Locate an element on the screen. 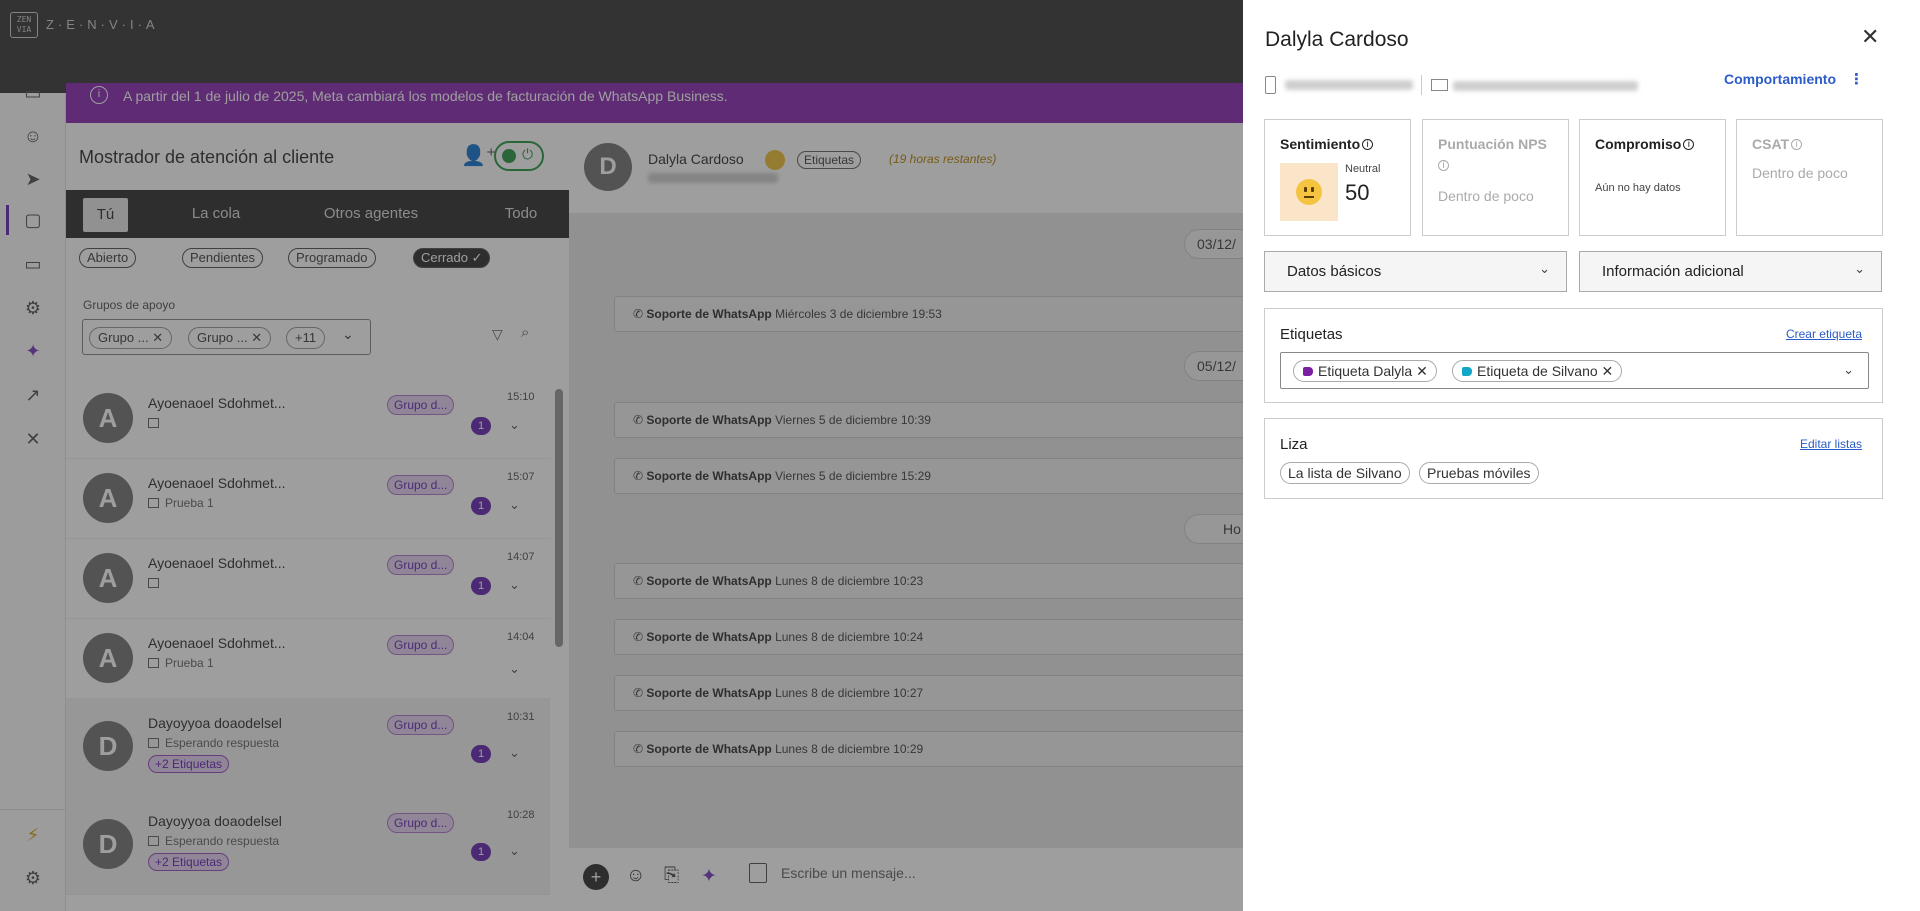  metric-title: CSAT i is located at coordinates (1777, 144).